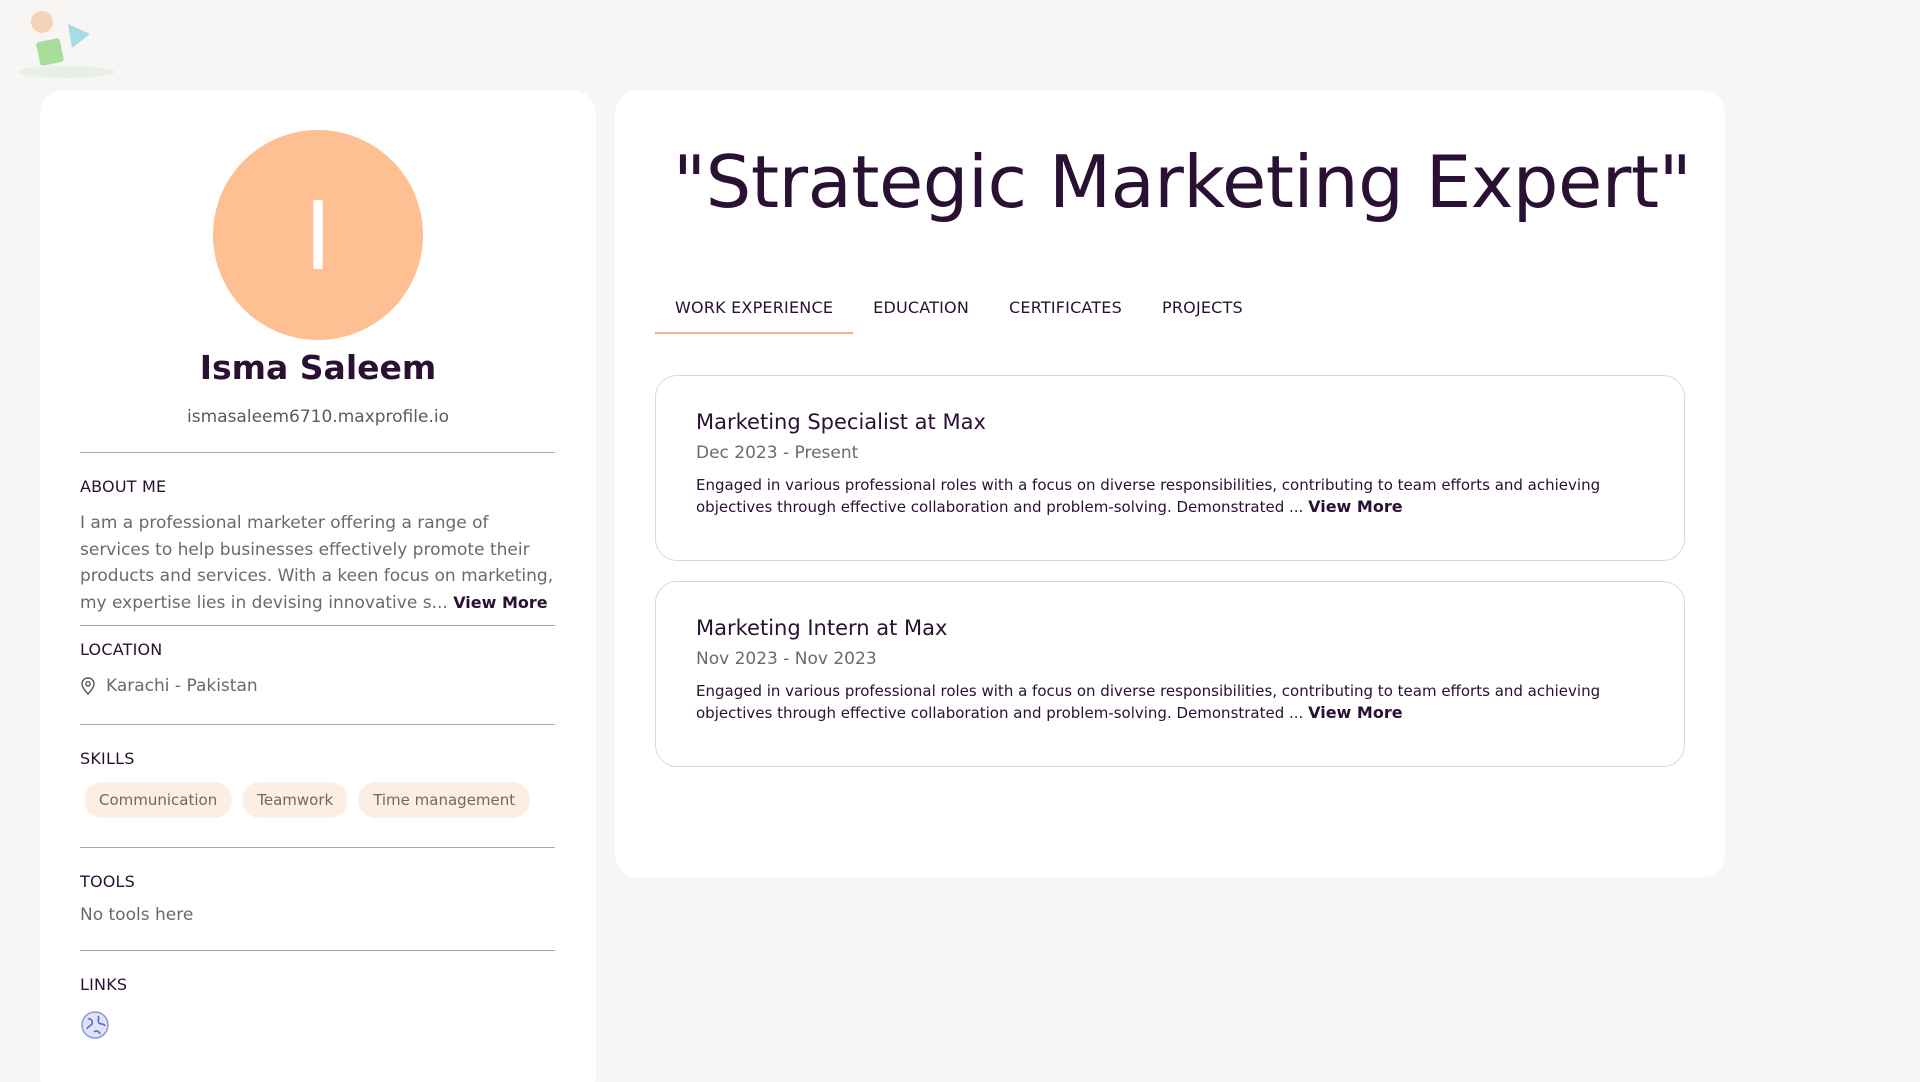 Image resolution: width=1920 pixels, height=1082 pixels. What do you see at coordinates (107, 758) in the screenshot?
I see `skills-title: SKILLS` at bounding box center [107, 758].